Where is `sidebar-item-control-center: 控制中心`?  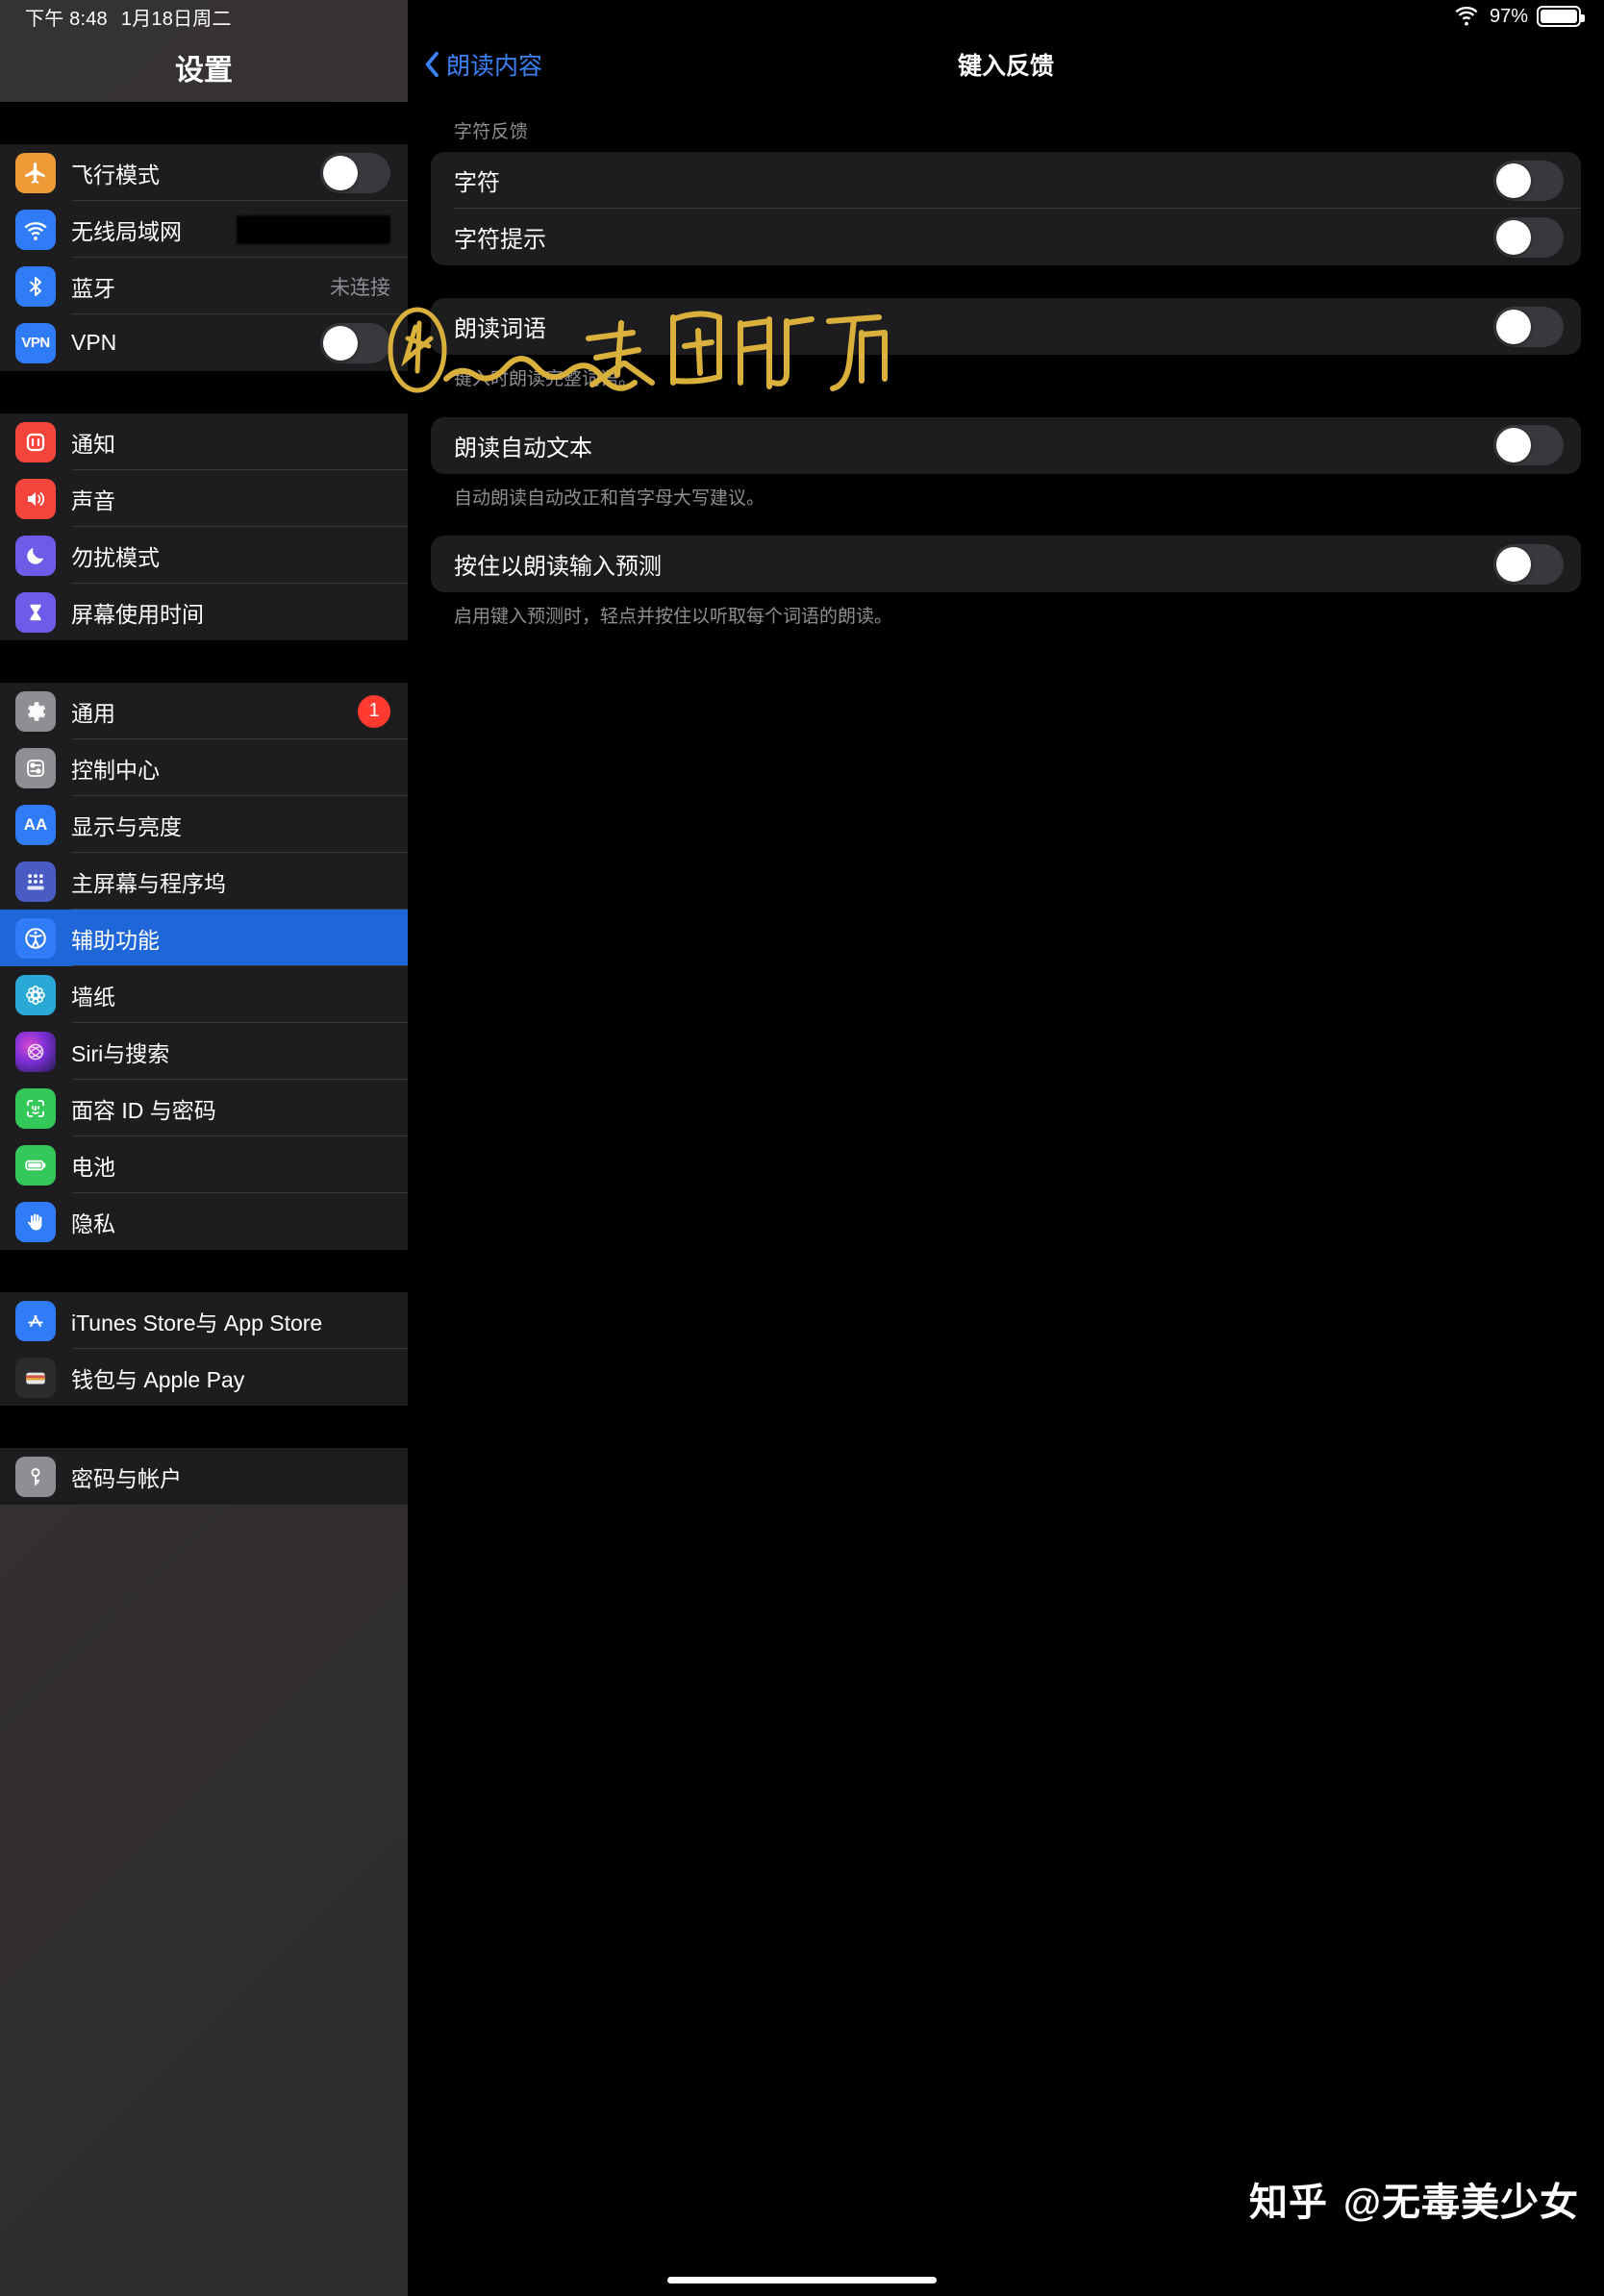
sidebar-item-control-center: 控制中心 is located at coordinates (204, 767).